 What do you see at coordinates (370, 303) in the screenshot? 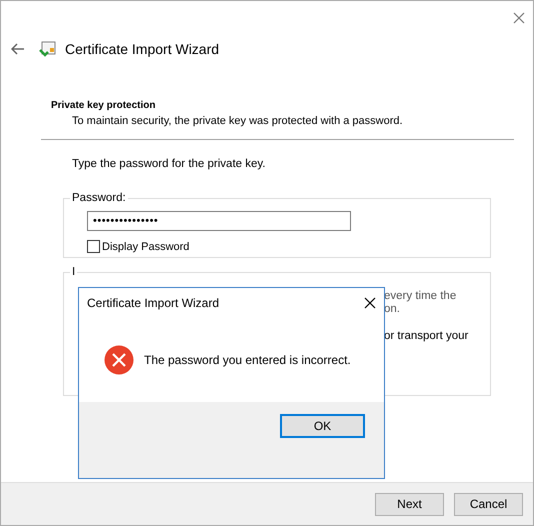
I see `close-icon` at bounding box center [370, 303].